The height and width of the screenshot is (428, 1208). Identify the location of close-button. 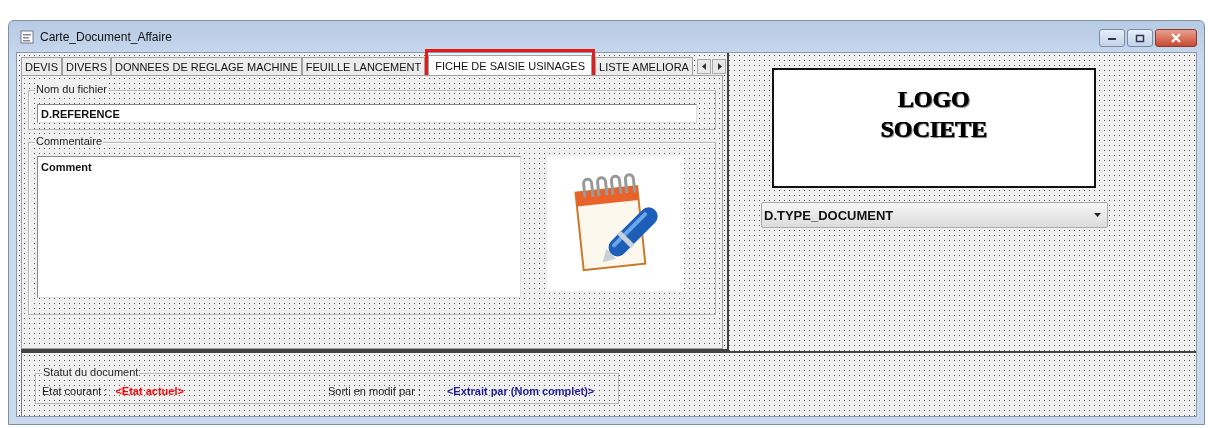
(1176, 38).